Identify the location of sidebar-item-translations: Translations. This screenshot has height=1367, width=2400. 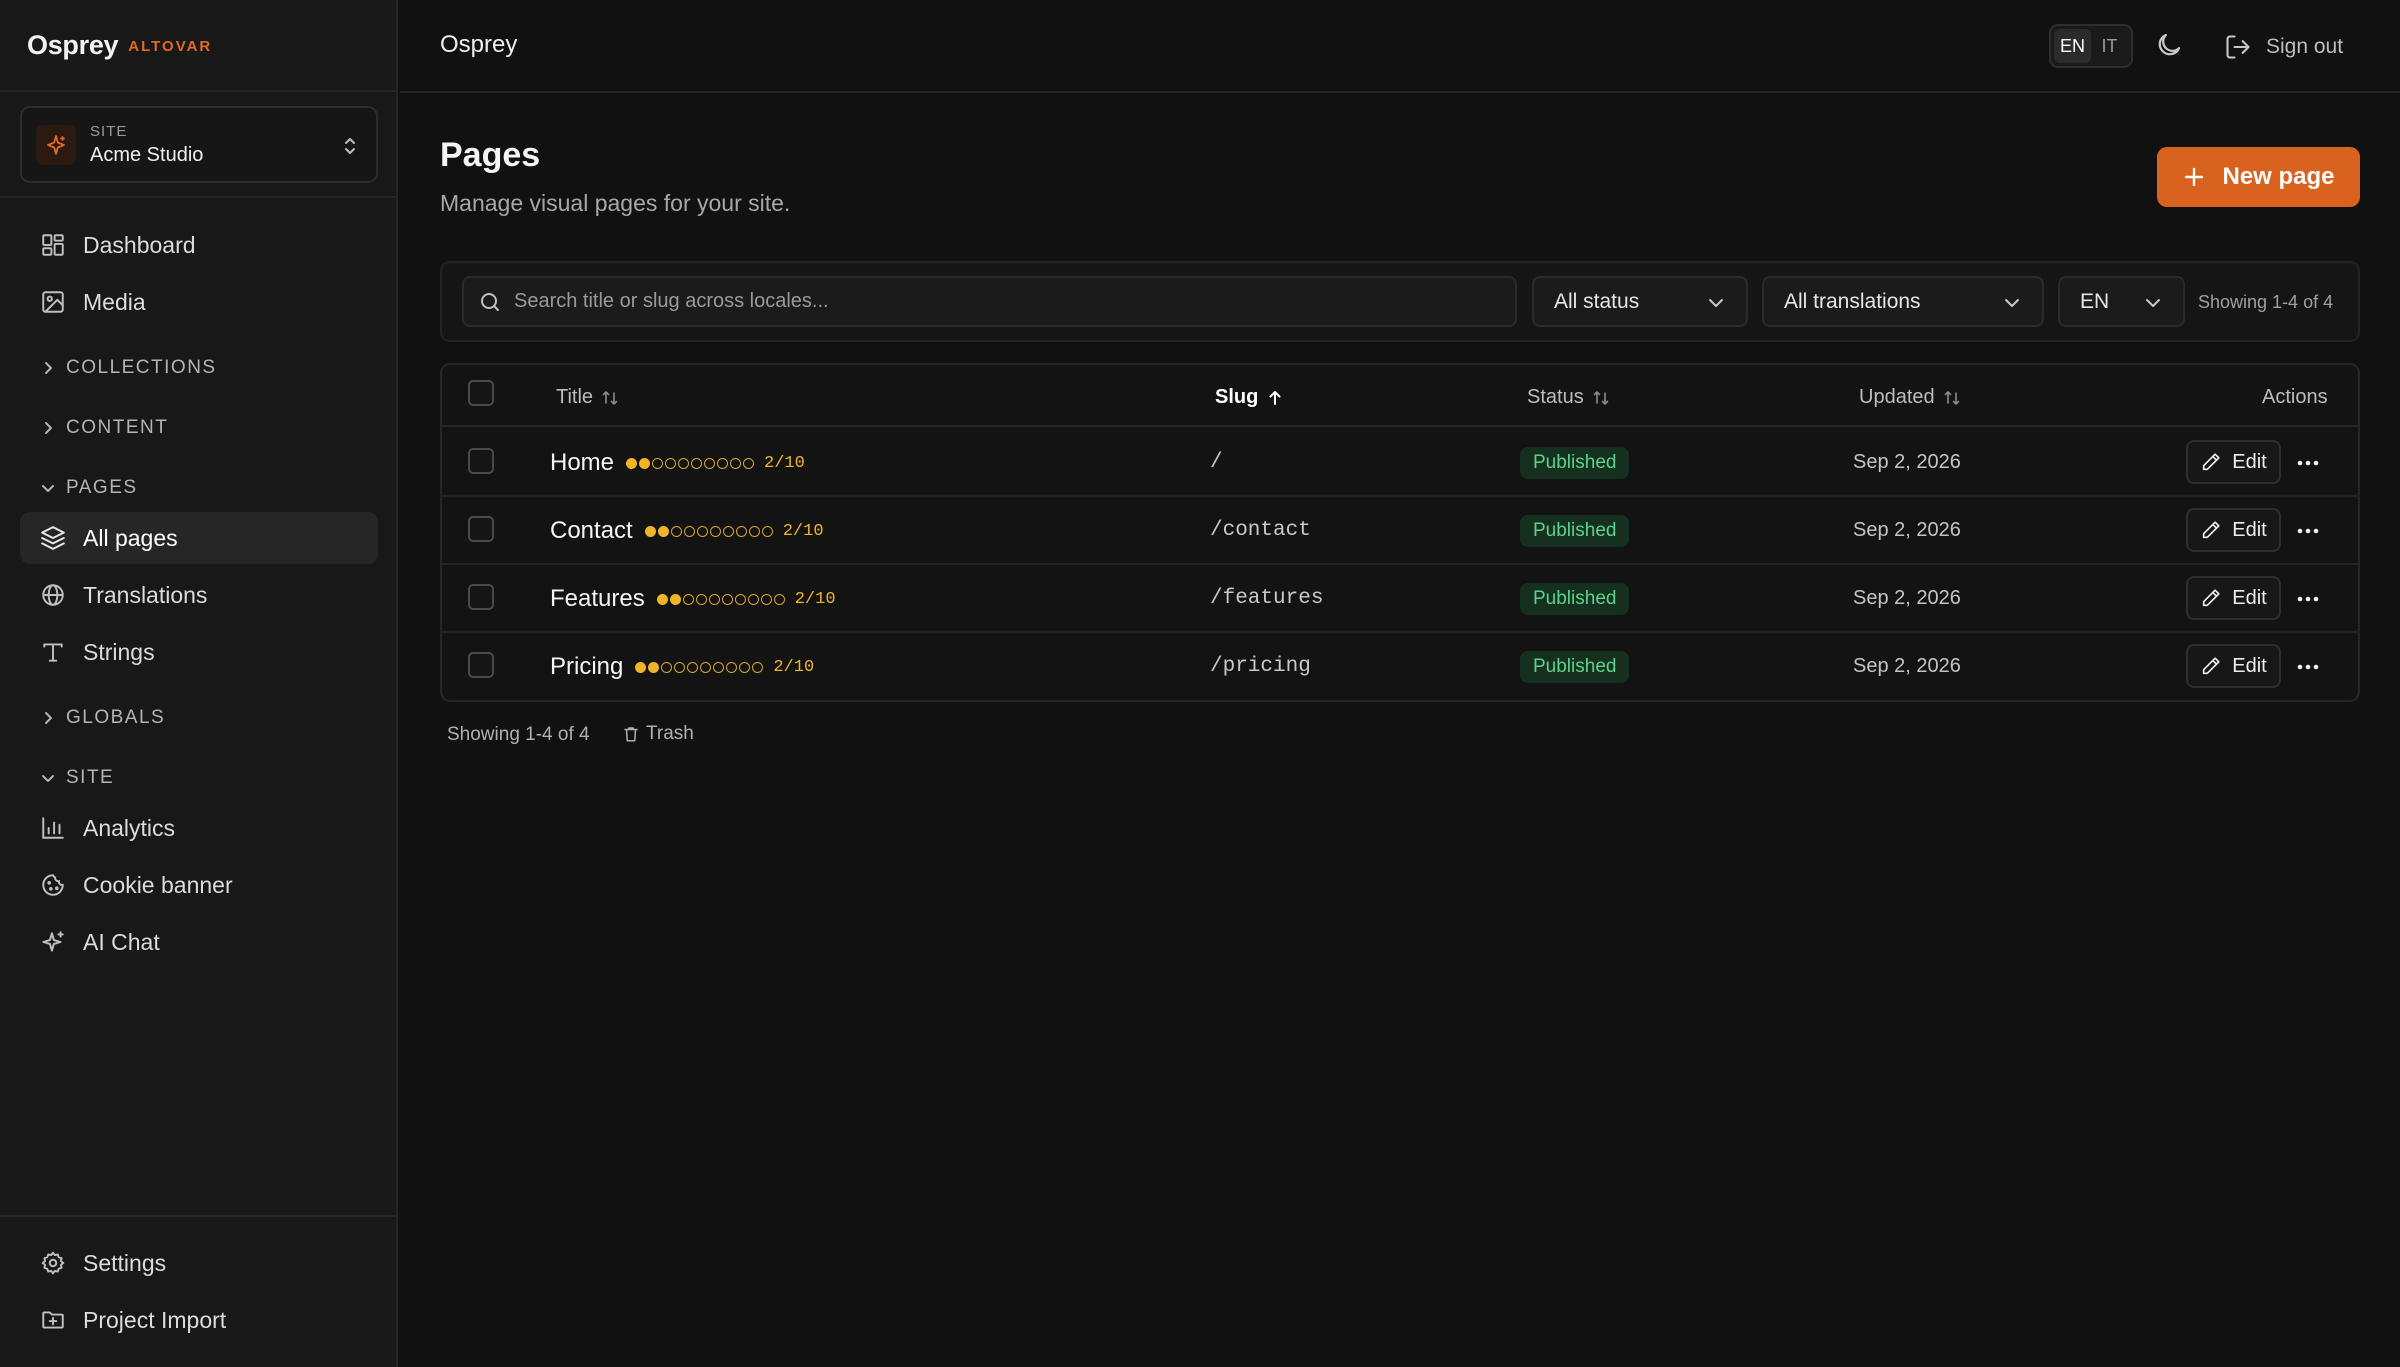
(199, 595).